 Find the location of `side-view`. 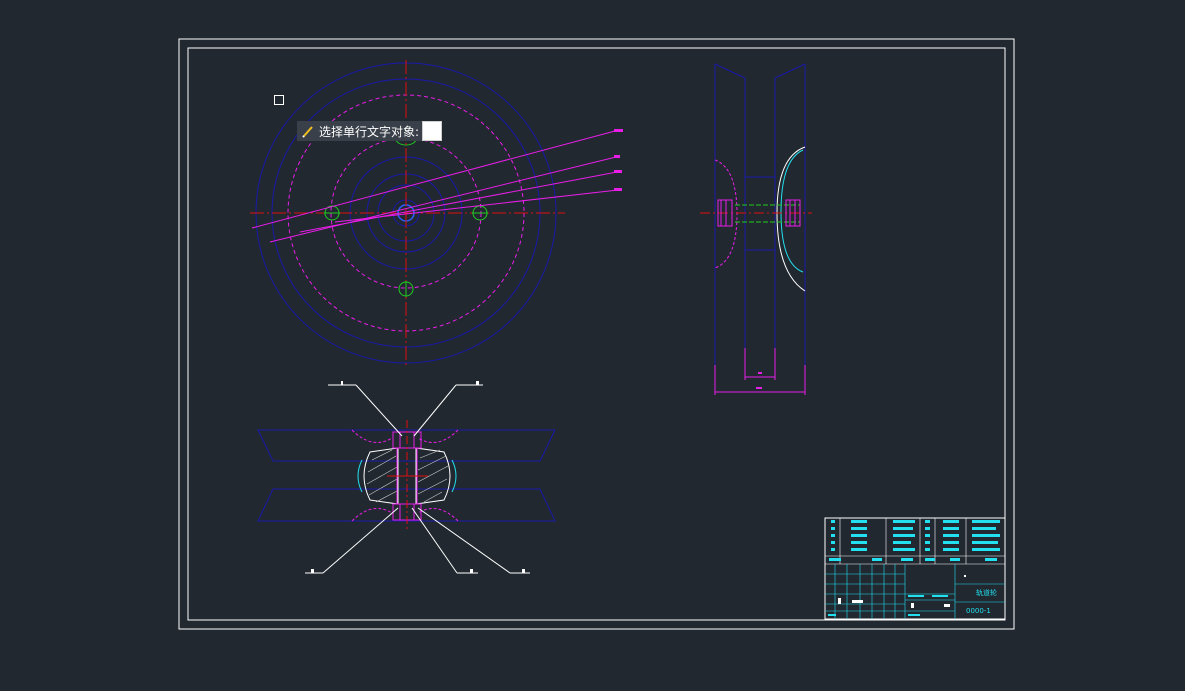

side-view is located at coordinates (756, 229).